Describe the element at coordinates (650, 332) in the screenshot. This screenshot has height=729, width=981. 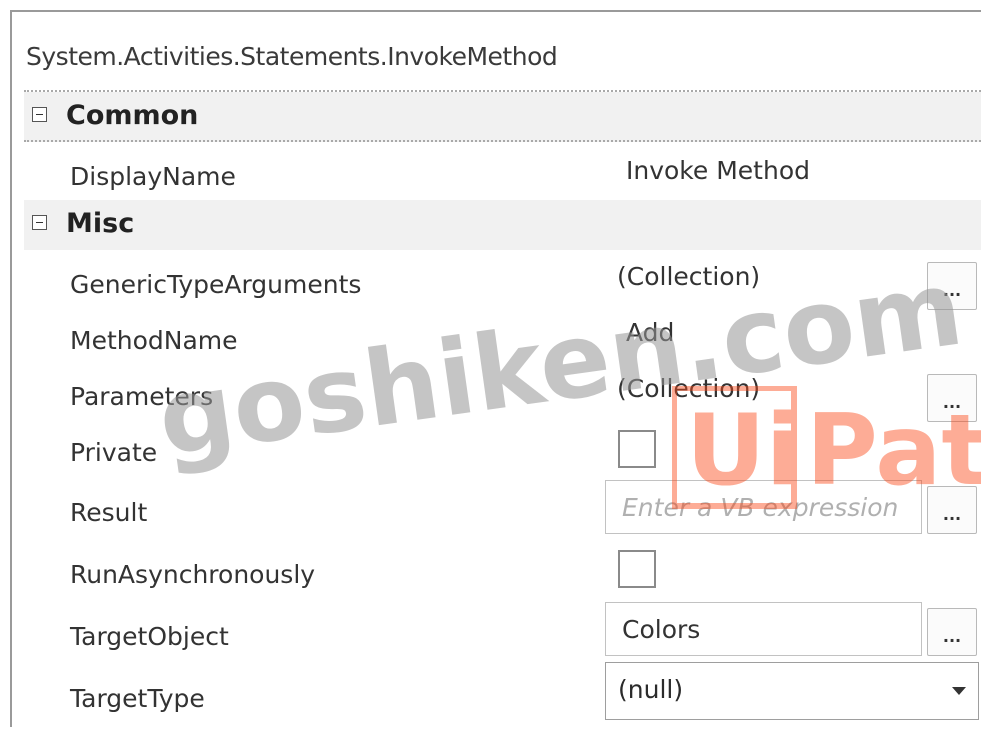
I see `property-value: Add` at that location.